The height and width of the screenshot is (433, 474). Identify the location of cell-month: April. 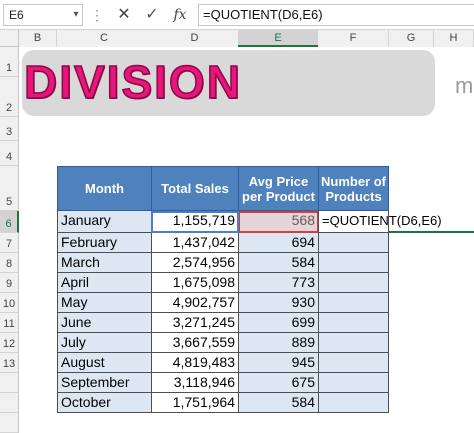
(104, 283).